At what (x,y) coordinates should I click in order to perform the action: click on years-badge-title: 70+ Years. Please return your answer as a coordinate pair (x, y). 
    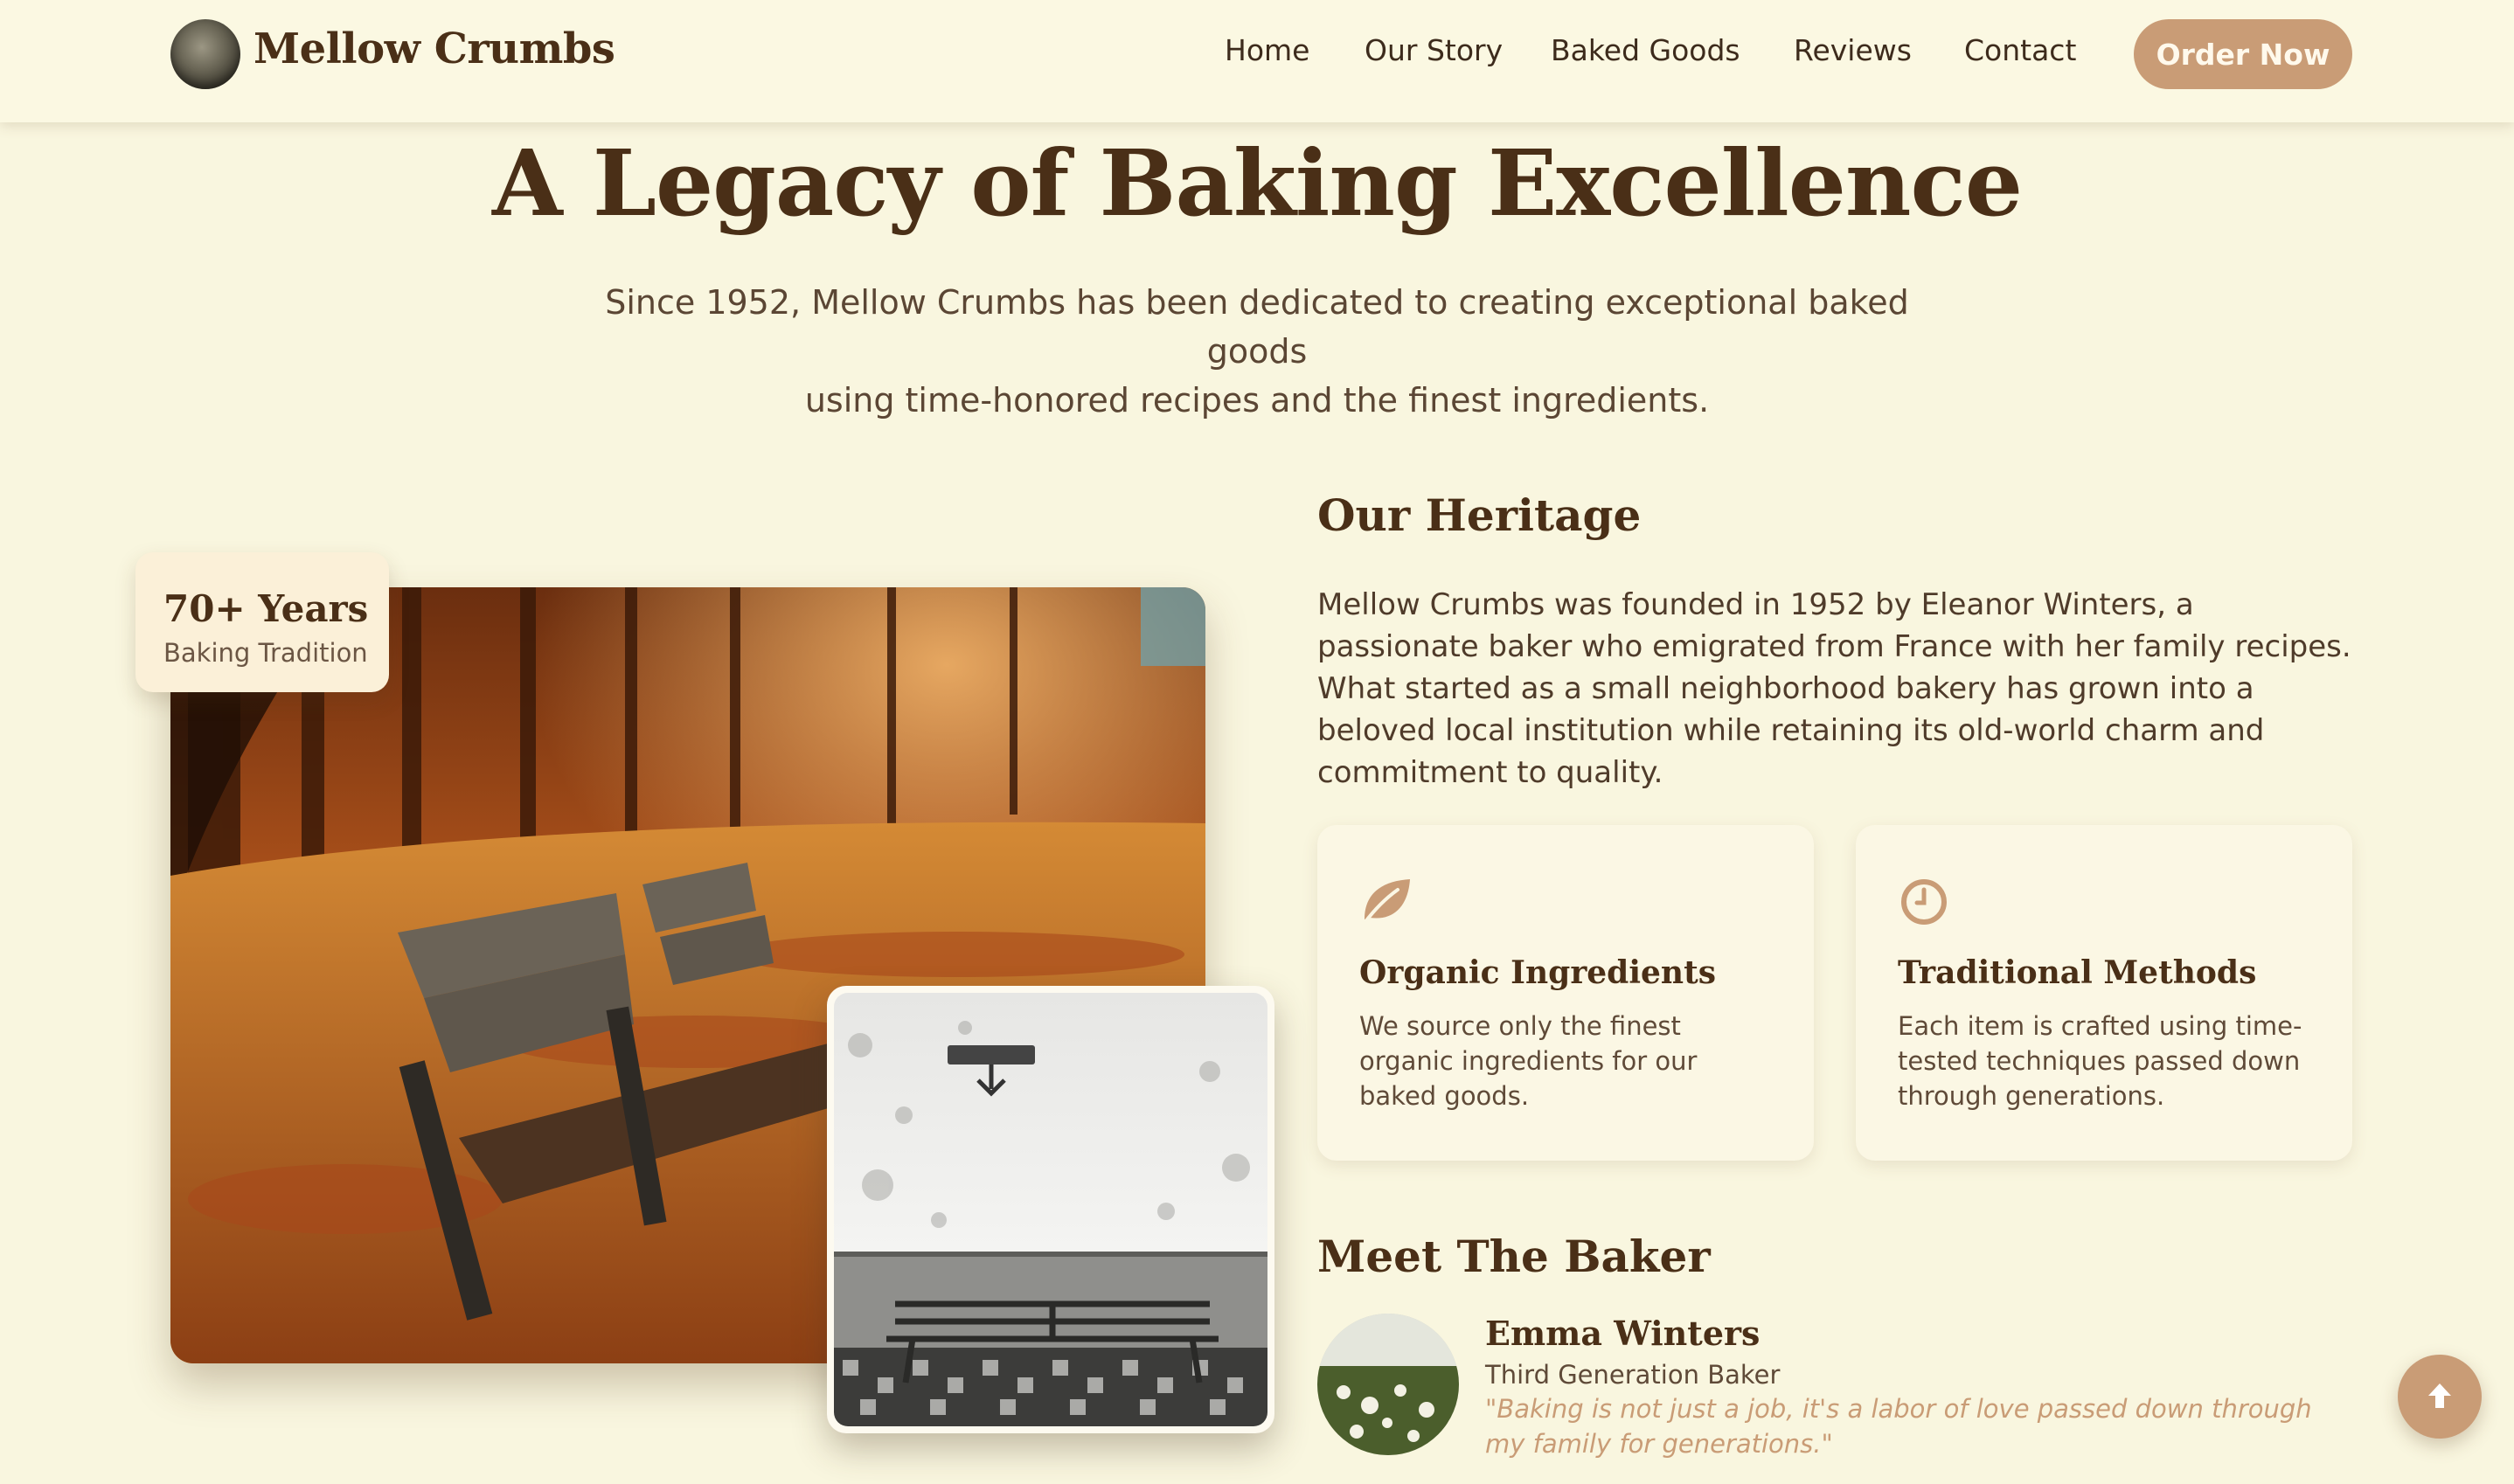
    Looking at the image, I should click on (266, 608).